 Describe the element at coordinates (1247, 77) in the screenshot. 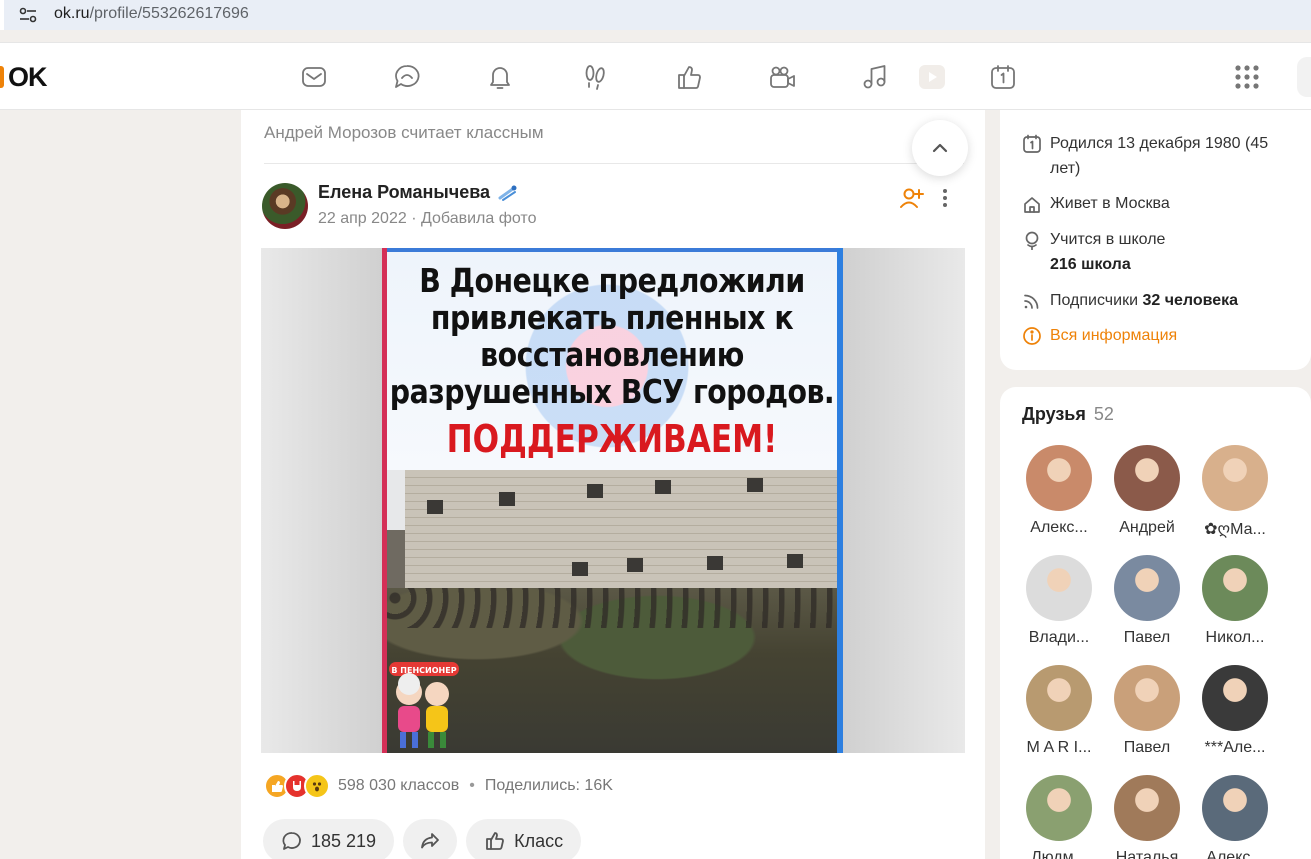

I see `apps-grid-icon` at that location.